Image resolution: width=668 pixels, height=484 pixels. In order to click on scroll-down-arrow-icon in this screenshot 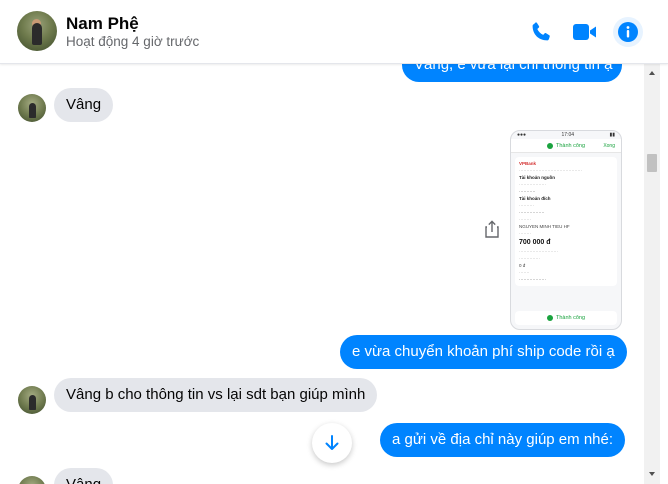, I will do `click(652, 474)`.